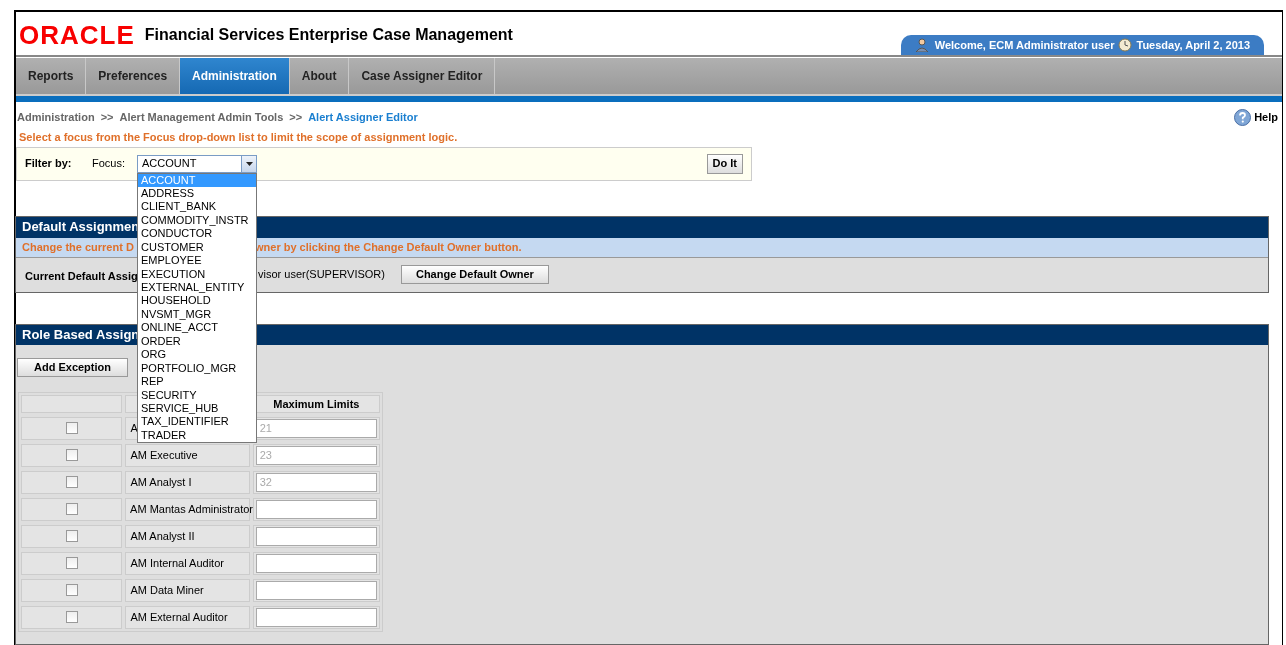  I want to click on role-cell: AM Internal Auditor, so click(187, 563).